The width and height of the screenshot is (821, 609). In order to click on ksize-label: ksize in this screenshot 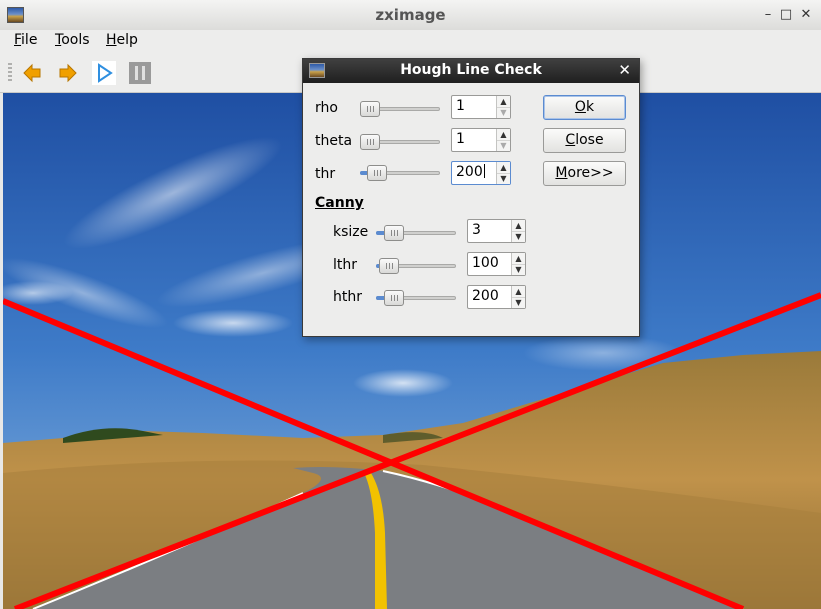, I will do `click(351, 232)`.